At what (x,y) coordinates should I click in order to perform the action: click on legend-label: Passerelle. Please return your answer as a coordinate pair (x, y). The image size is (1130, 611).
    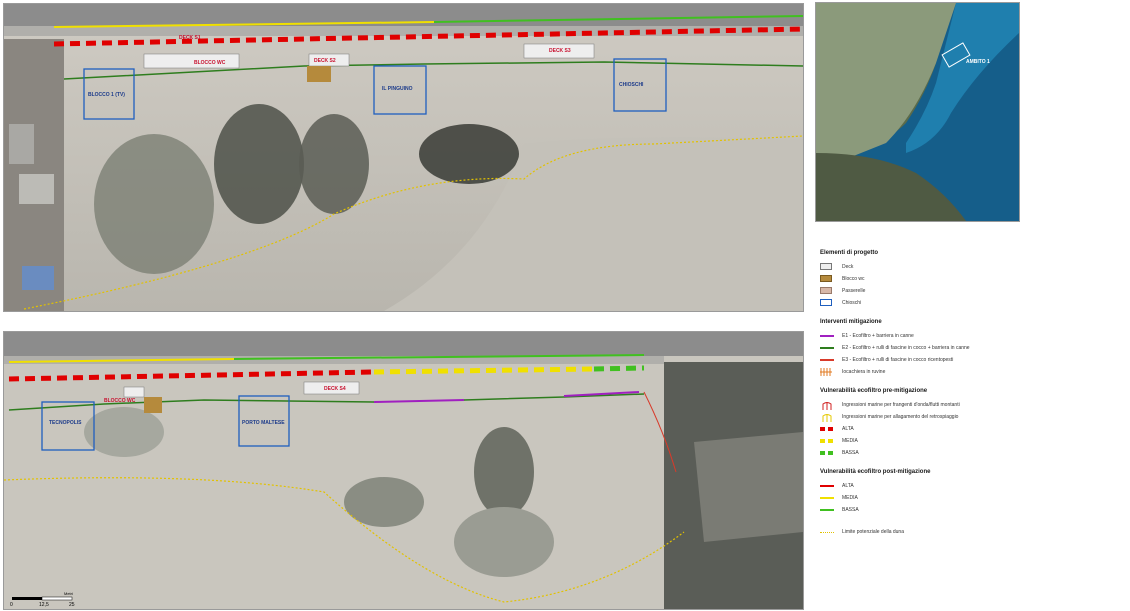
    Looking at the image, I should click on (854, 291).